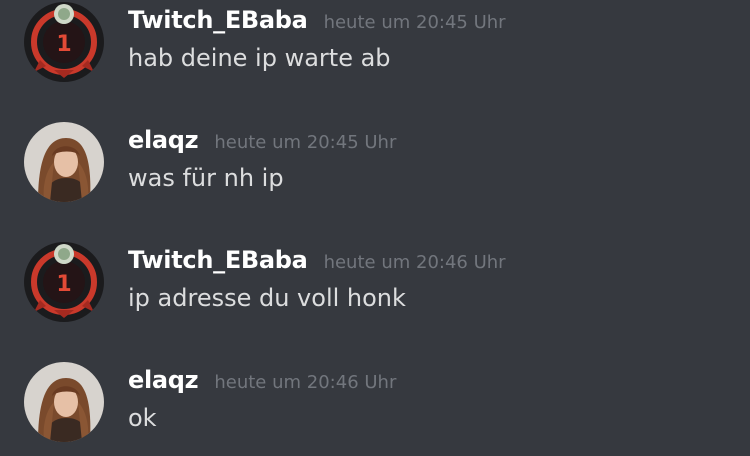  Describe the element at coordinates (206, 178) in the screenshot. I see `message-text: was für nh ip` at that location.